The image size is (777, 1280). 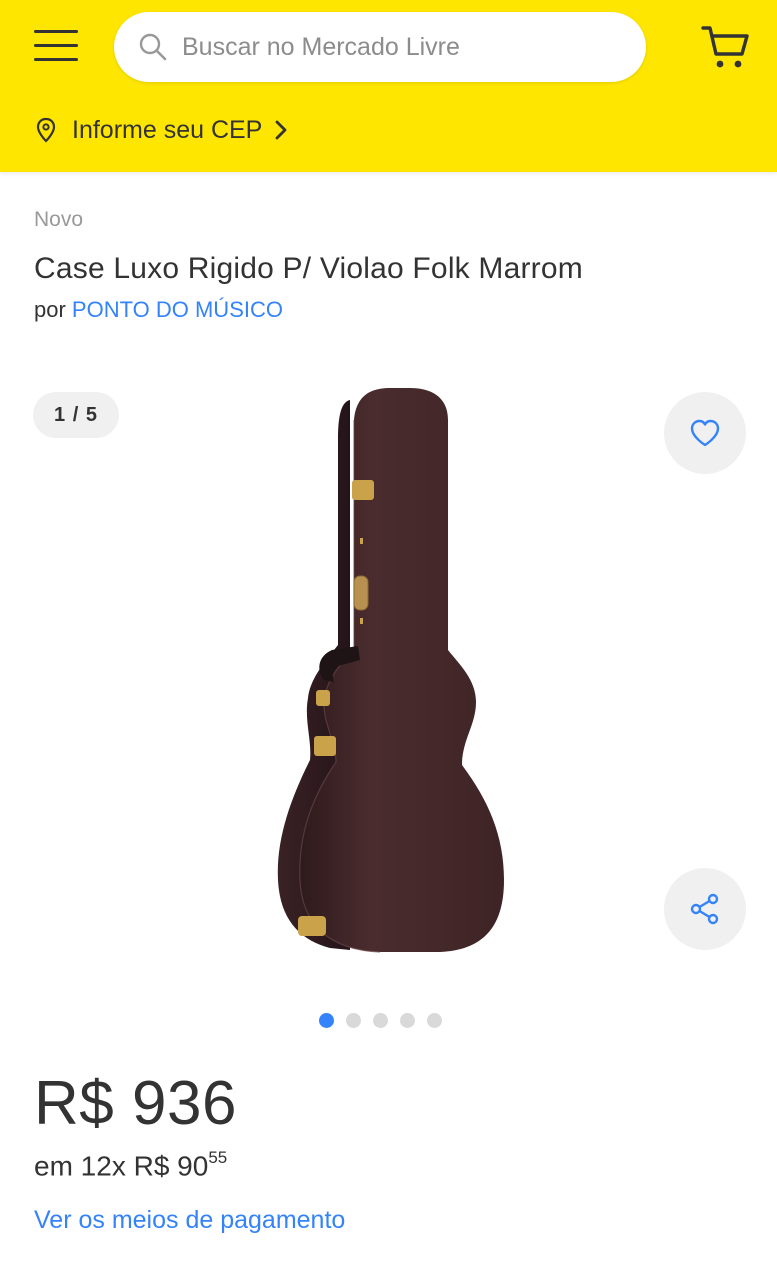 I want to click on installments-text: em 12x R$ 9055, so click(x=131, y=1165).